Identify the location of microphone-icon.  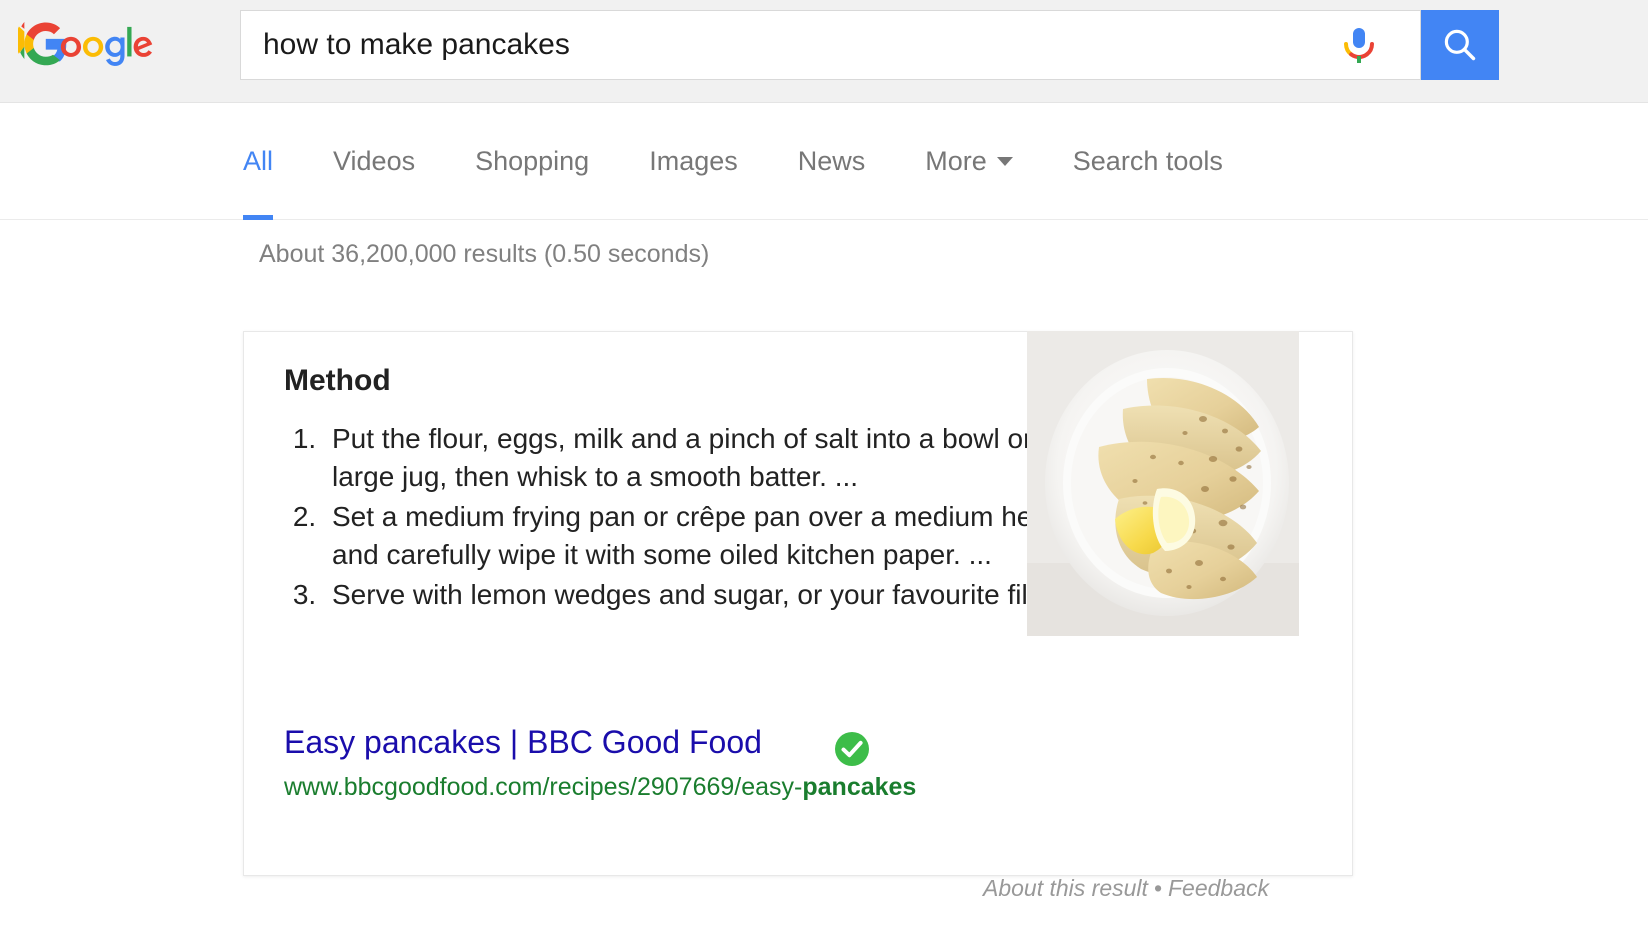
(1359, 46).